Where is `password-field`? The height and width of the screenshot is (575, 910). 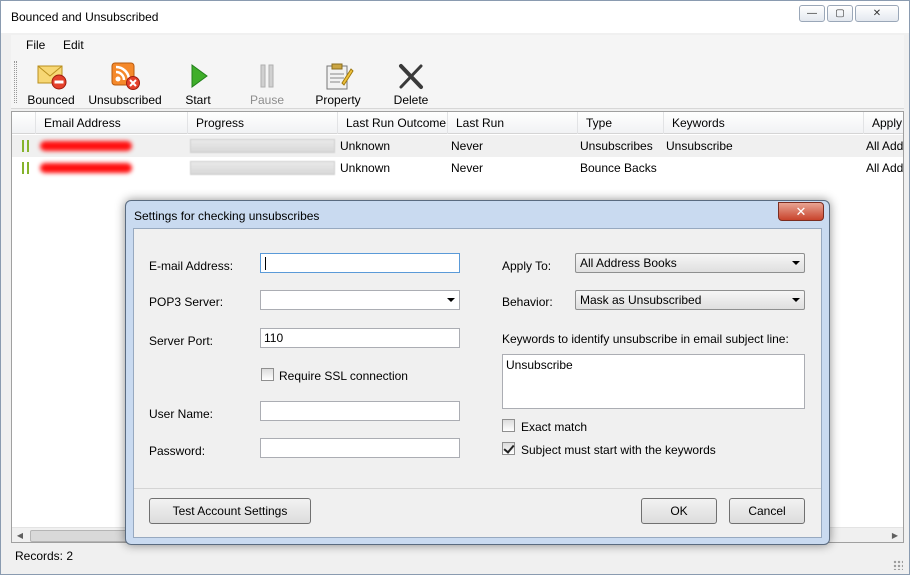
password-field is located at coordinates (360, 448).